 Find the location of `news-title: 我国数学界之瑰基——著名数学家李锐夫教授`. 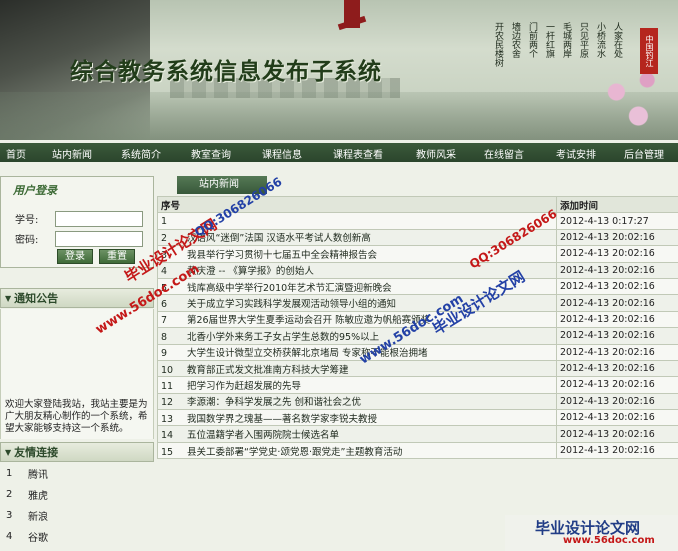

news-title: 我国数学界之瑰基——著名数学家李锐夫教授 is located at coordinates (282, 419).